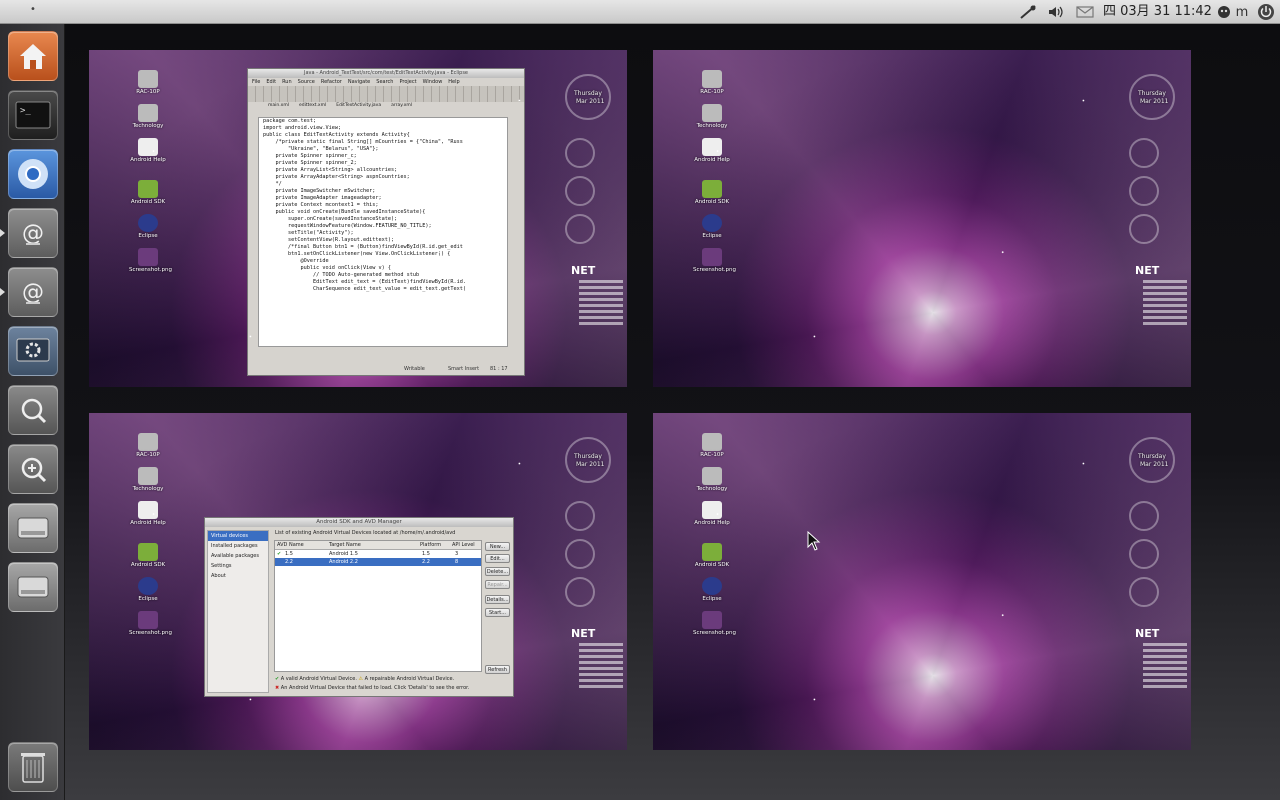  What do you see at coordinates (312, 105) in the screenshot?
I see `tab-edittext-xml: edittext.xml` at bounding box center [312, 105].